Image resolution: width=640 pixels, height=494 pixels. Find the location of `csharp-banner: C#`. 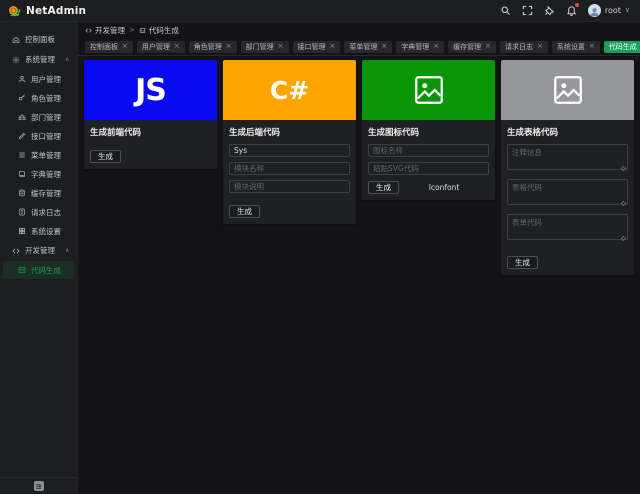

csharp-banner: C# is located at coordinates (289, 90).